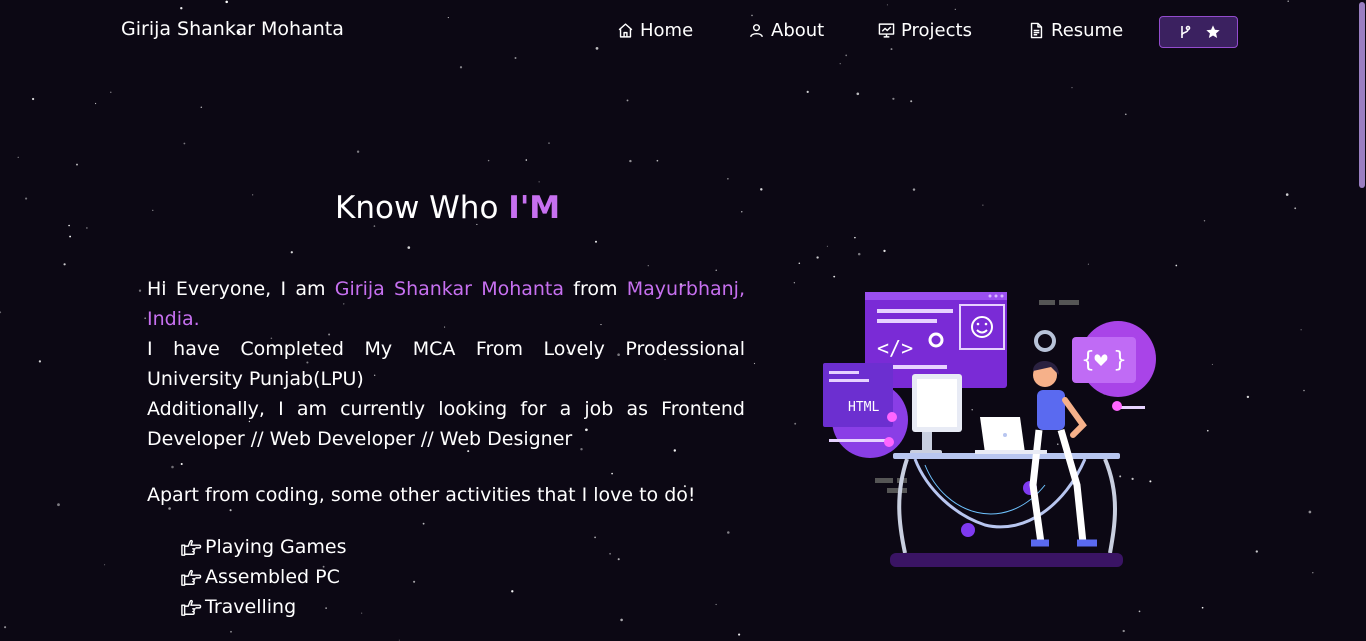  What do you see at coordinates (936, 30) in the screenshot?
I see `nav-projects-label: Projects` at bounding box center [936, 30].